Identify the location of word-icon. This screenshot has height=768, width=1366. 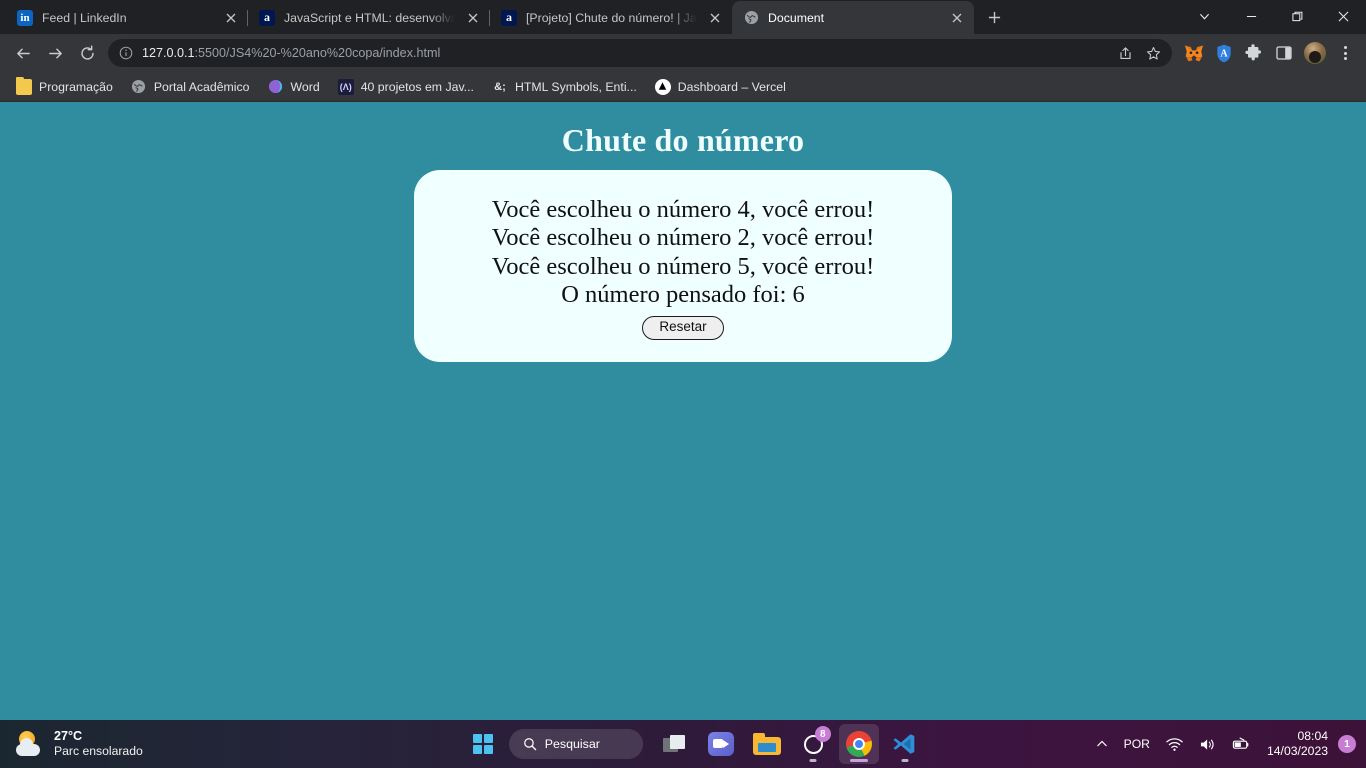
(276, 87).